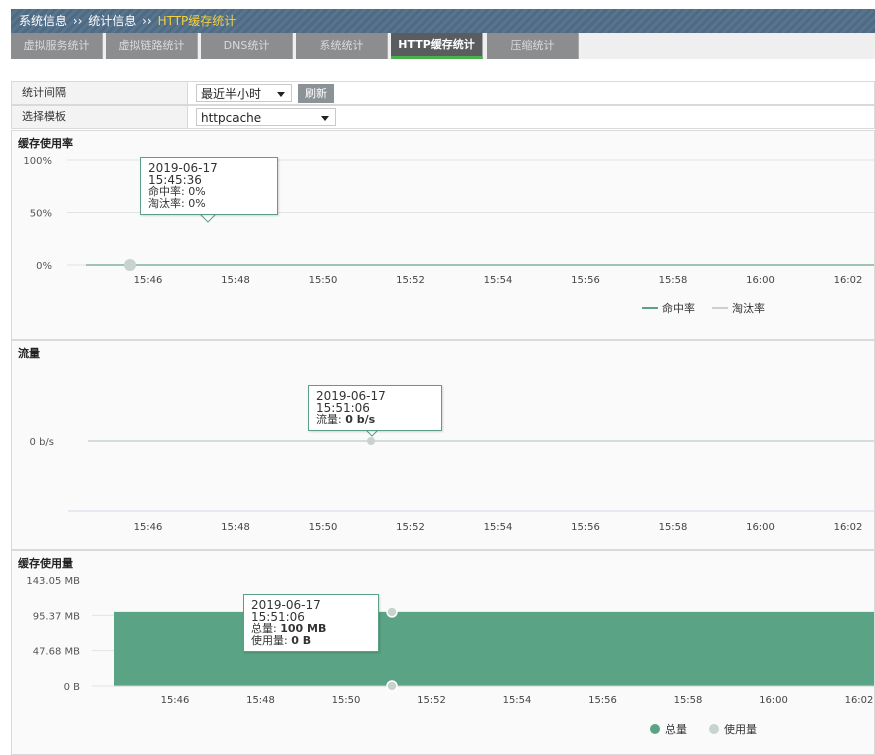  What do you see at coordinates (714, 729) in the screenshot?
I see `legend-swatch-used` at bounding box center [714, 729].